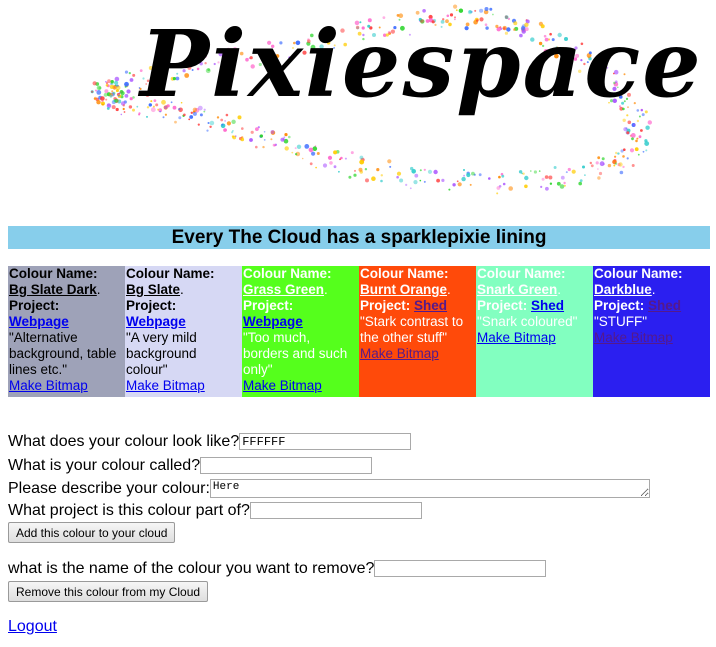  Describe the element at coordinates (283, 289) in the screenshot. I see `colour-name-link: Grass Green` at that location.